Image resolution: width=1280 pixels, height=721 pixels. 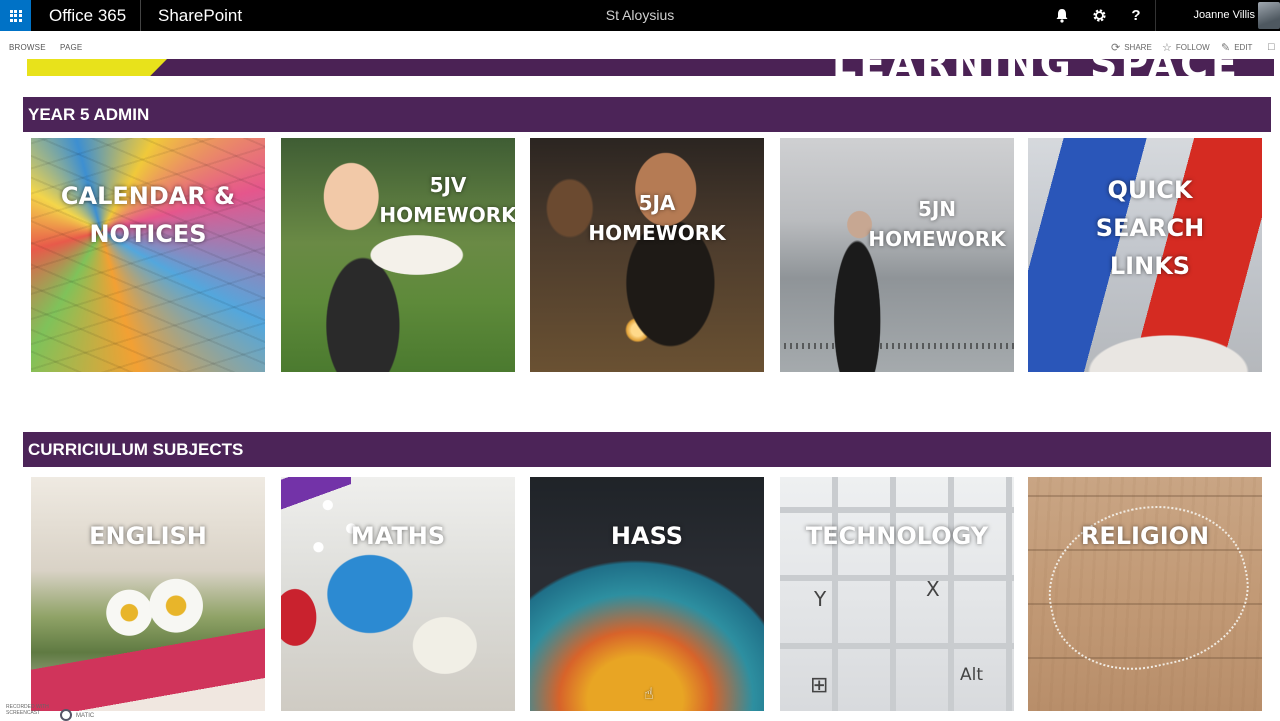 What do you see at coordinates (200, 15) in the screenshot?
I see `sharepoint-brand-link: SharePoint` at bounding box center [200, 15].